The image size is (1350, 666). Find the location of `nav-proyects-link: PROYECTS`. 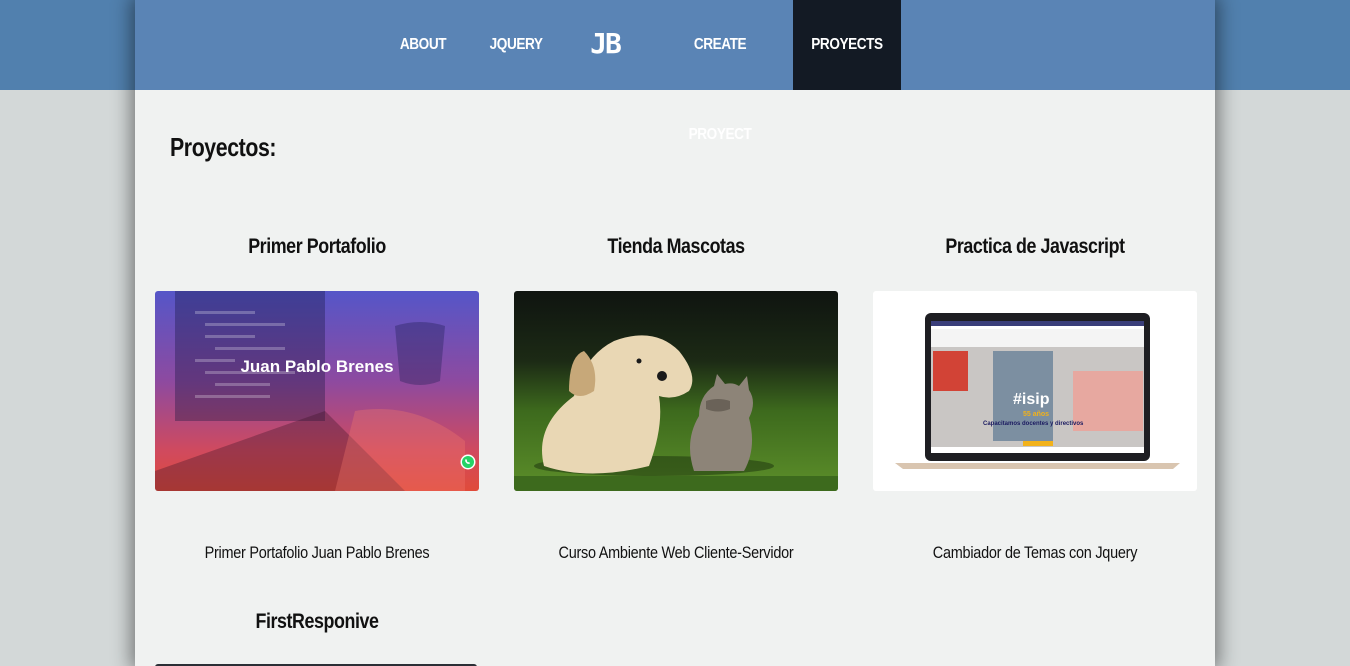

nav-proyects-link: PROYECTS is located at coordinates (847, 45).